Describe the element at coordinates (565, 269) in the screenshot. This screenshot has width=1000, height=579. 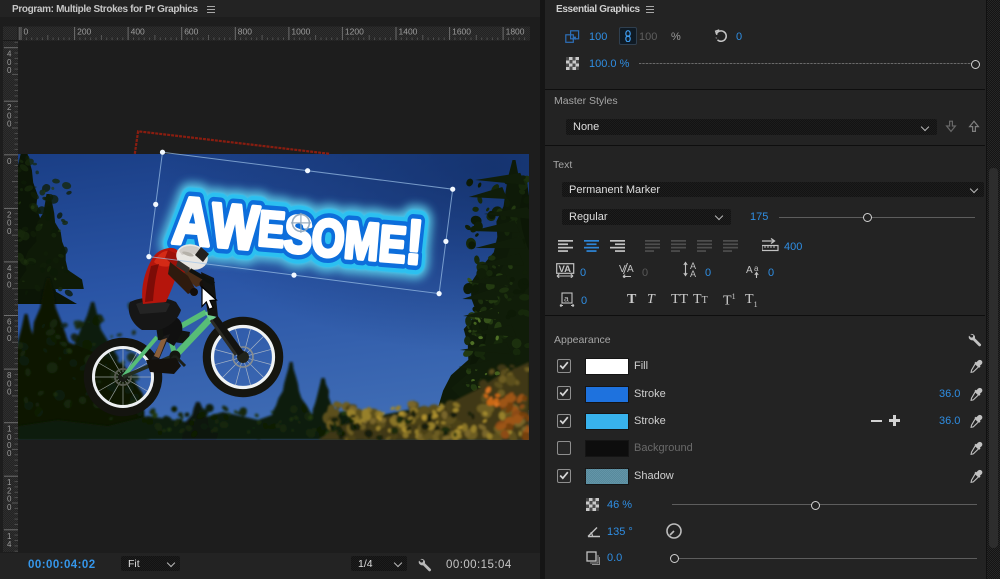
I see `svg-text: VA` at that location.